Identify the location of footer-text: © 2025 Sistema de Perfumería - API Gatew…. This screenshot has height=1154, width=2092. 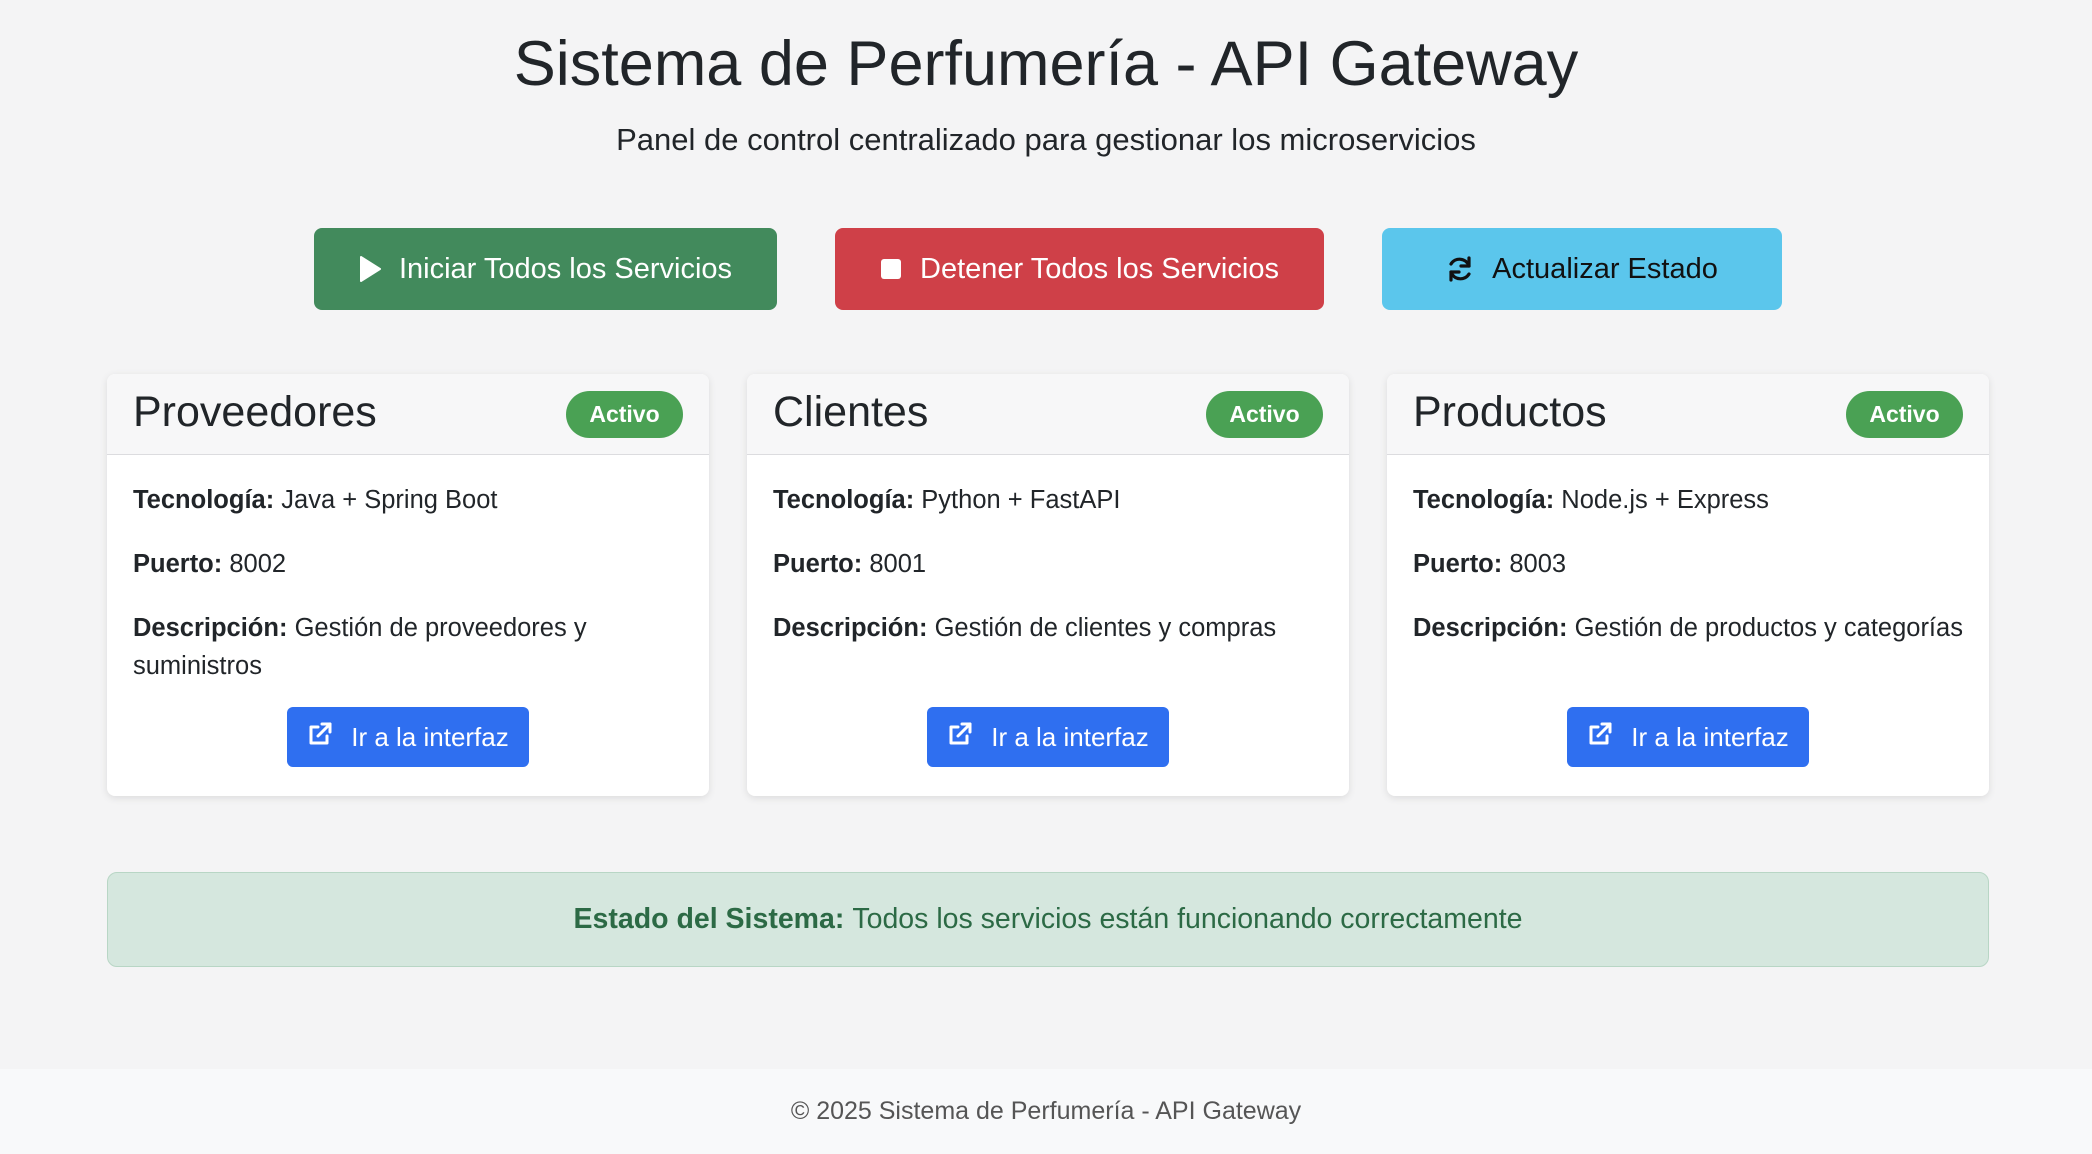
(1046, 1111).